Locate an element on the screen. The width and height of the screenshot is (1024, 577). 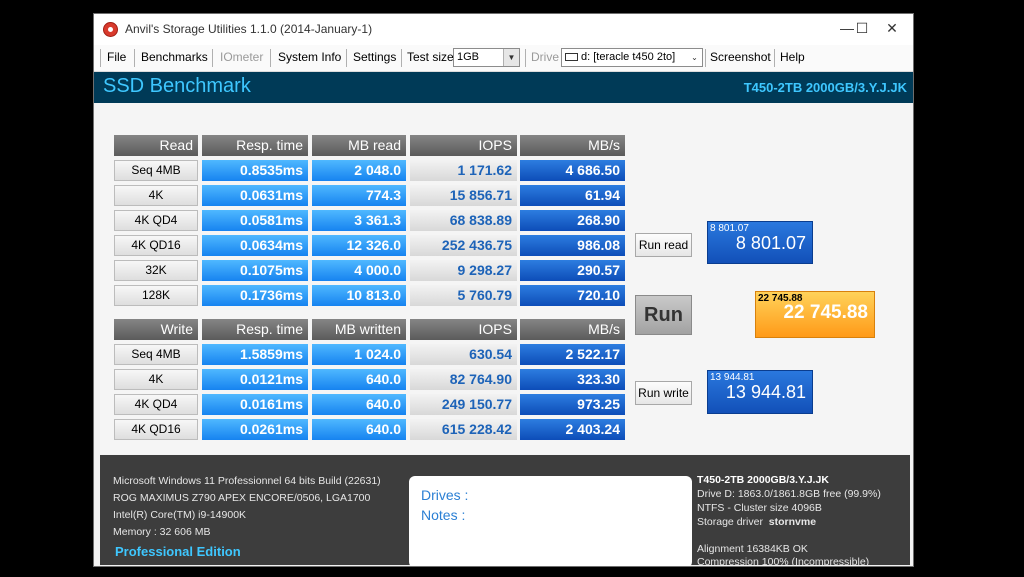
menu-file: File is located at coordinates (116, 57).